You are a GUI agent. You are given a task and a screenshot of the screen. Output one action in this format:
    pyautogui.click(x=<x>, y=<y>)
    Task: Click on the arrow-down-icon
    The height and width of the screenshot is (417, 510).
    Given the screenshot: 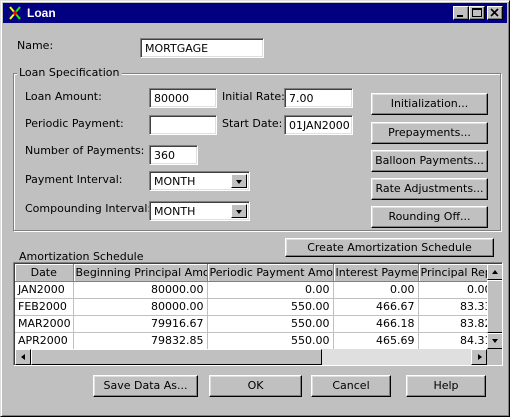 What is the action you would take?
    pyautogui.click(x=495, y=341)
    